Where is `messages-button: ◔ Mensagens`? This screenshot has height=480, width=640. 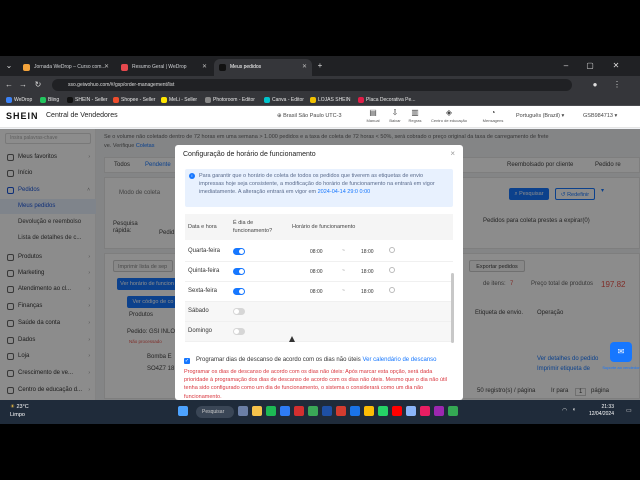 messages-button: ◔ Mensagens is located at coordinates (493, 115).